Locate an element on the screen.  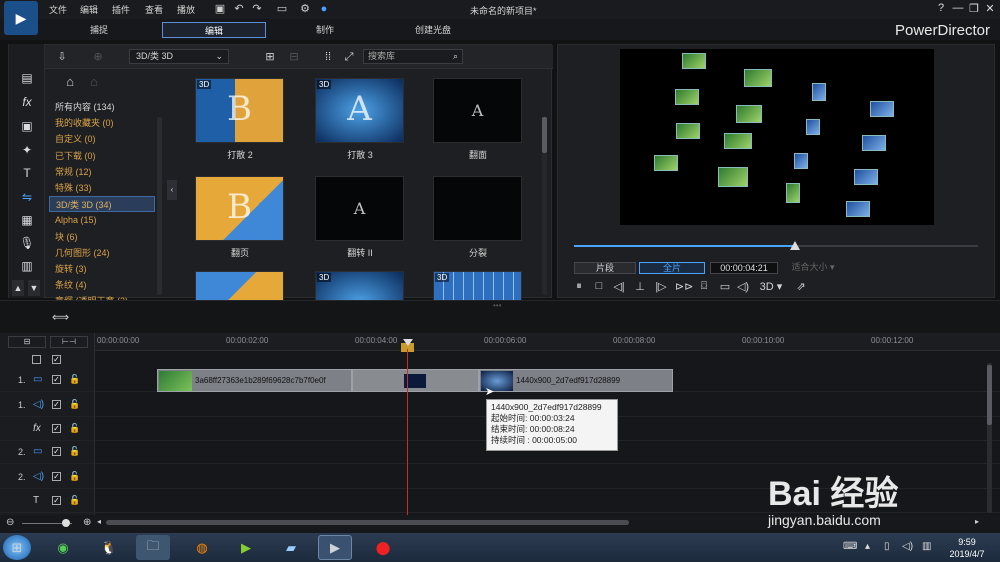
audio-mixing-icon: ▦ is located at coordinates (27, 220).